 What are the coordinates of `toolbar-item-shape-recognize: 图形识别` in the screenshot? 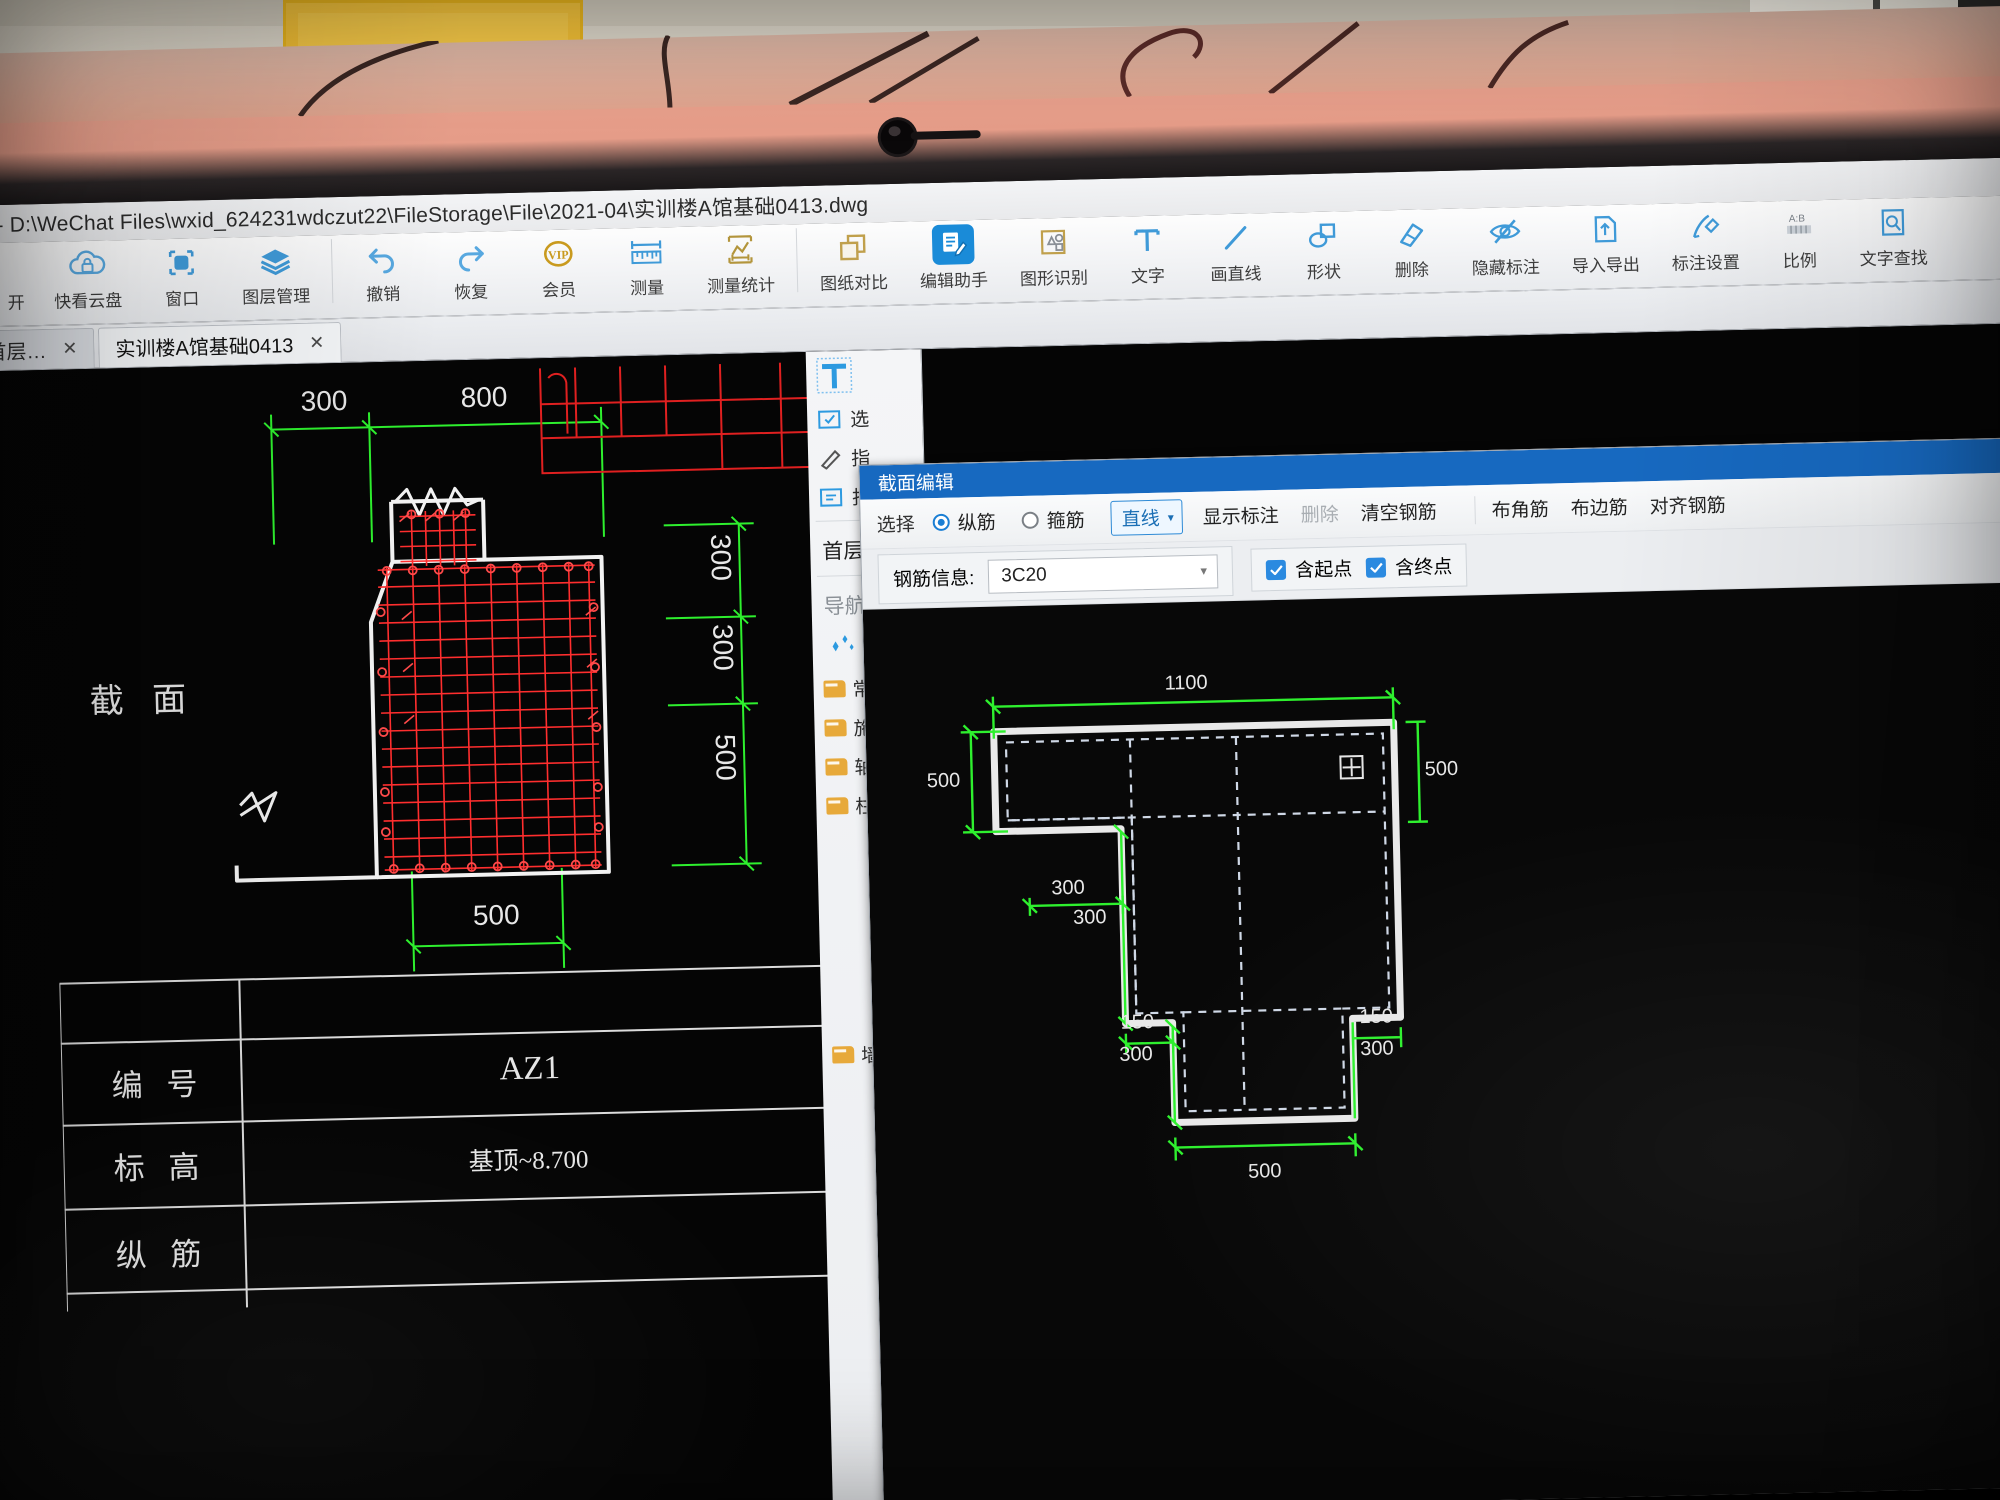 It's located at (1054, 259).